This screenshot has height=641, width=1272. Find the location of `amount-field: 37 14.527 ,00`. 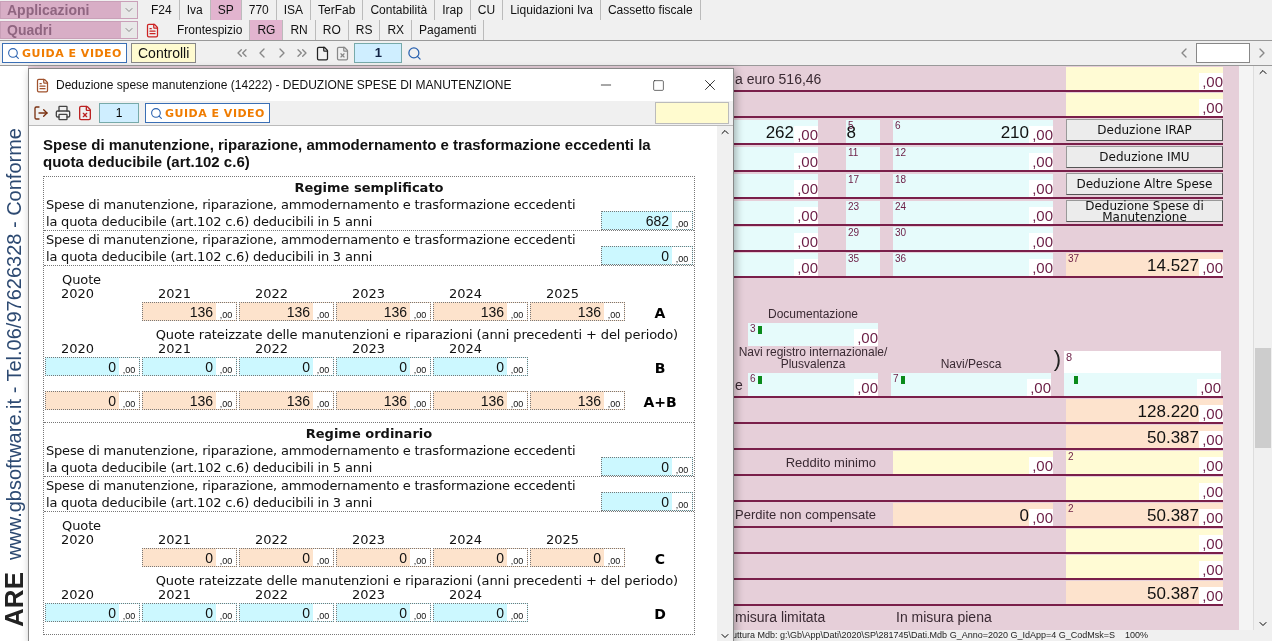

amount-field: 37 14.527 ,00 is located at coordinates (1144, 264).